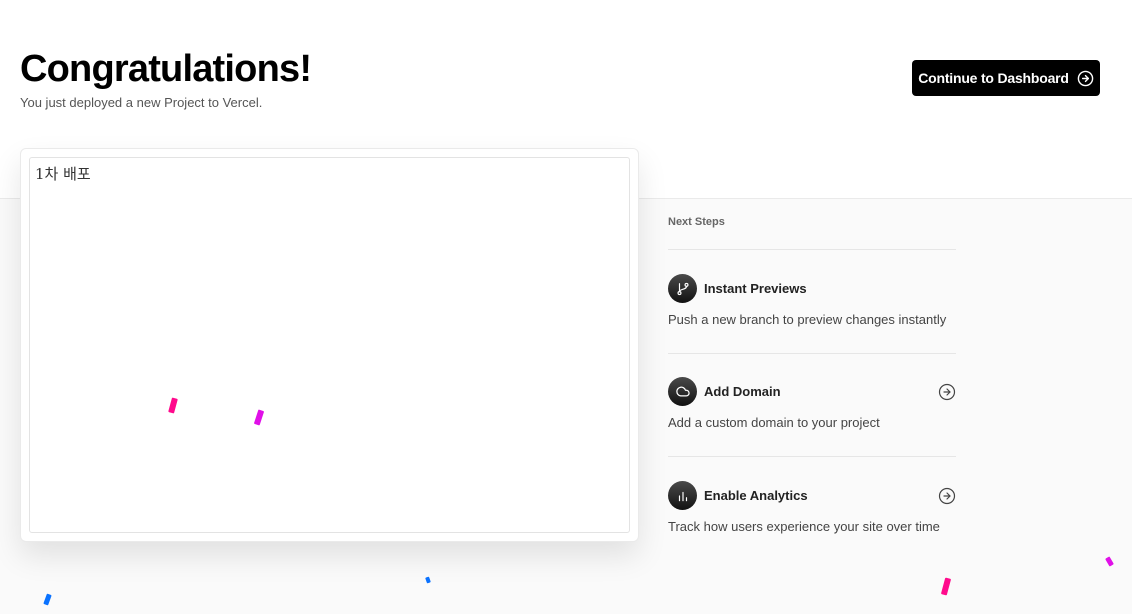  What do you see at coordinates (682, 391) in the screenshot?
I see `cloud-icon` at bounding box center [682, 391].